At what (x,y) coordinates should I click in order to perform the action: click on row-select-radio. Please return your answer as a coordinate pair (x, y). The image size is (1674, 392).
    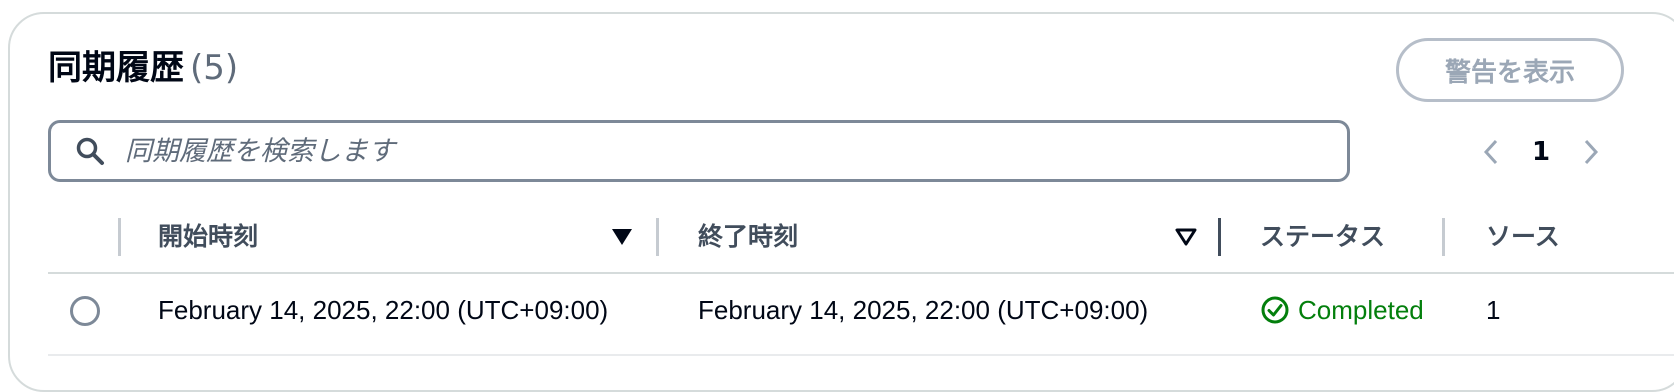
    Looking at the image, I should click on (85, 311).